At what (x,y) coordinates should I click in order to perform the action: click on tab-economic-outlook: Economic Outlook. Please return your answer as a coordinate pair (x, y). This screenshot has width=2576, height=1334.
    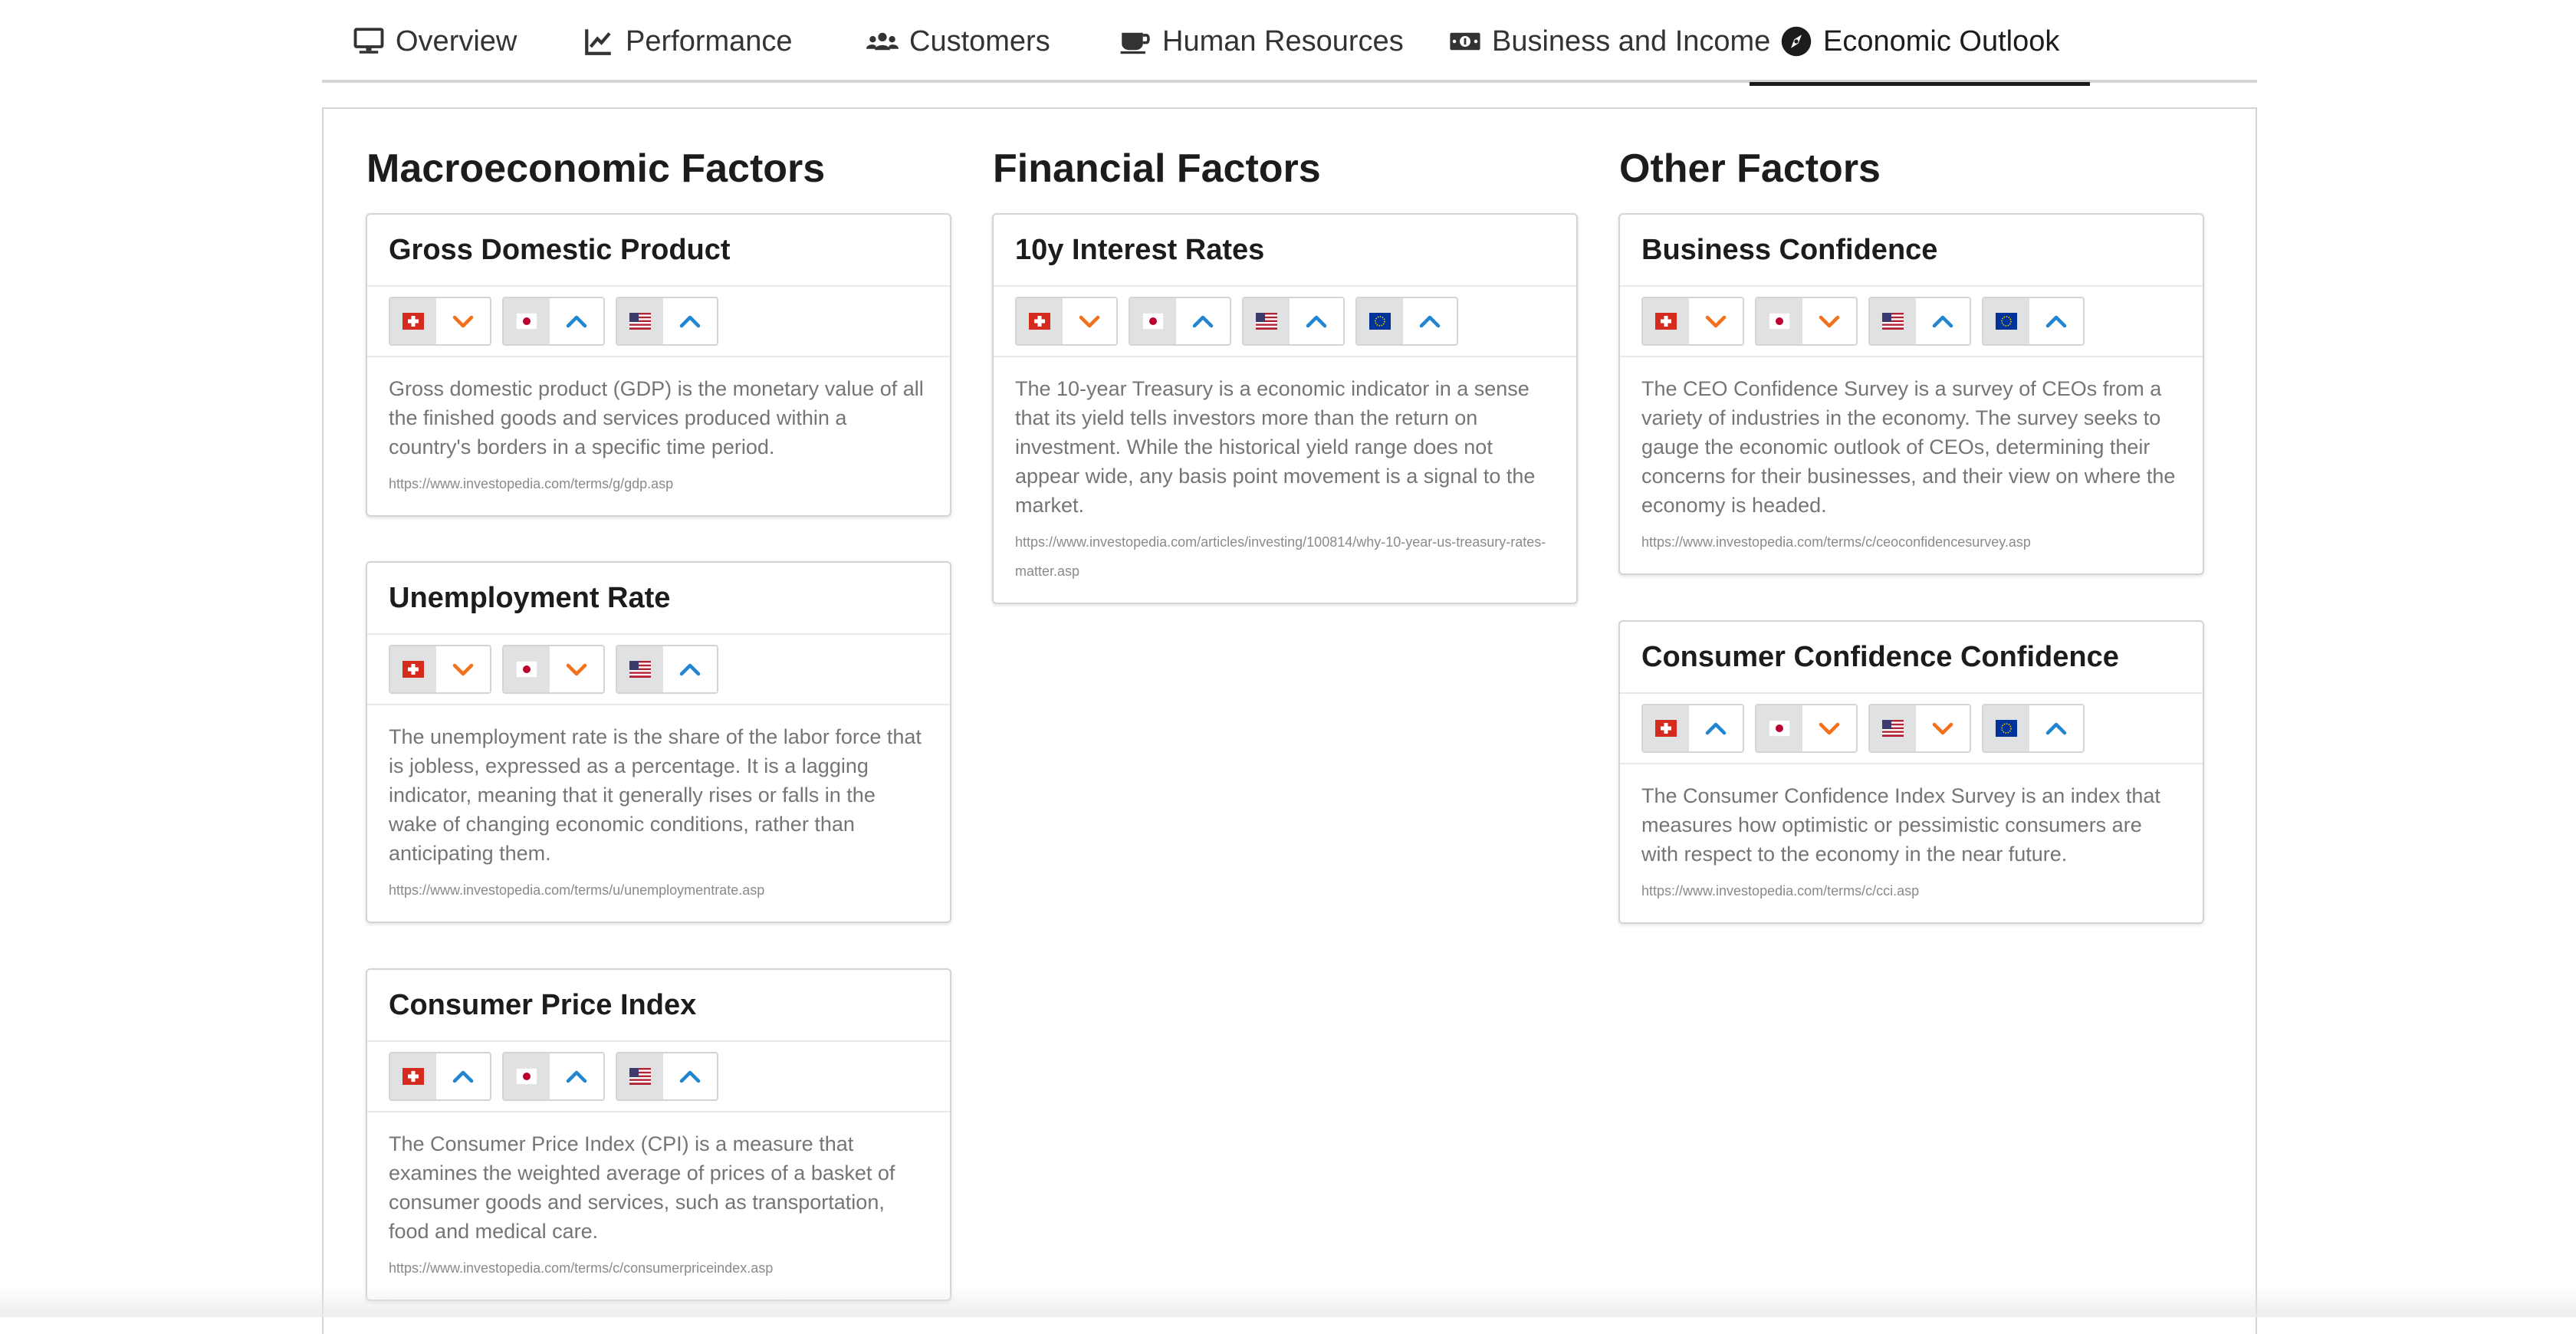
    Looking at the image, I should click on (1921, 43).